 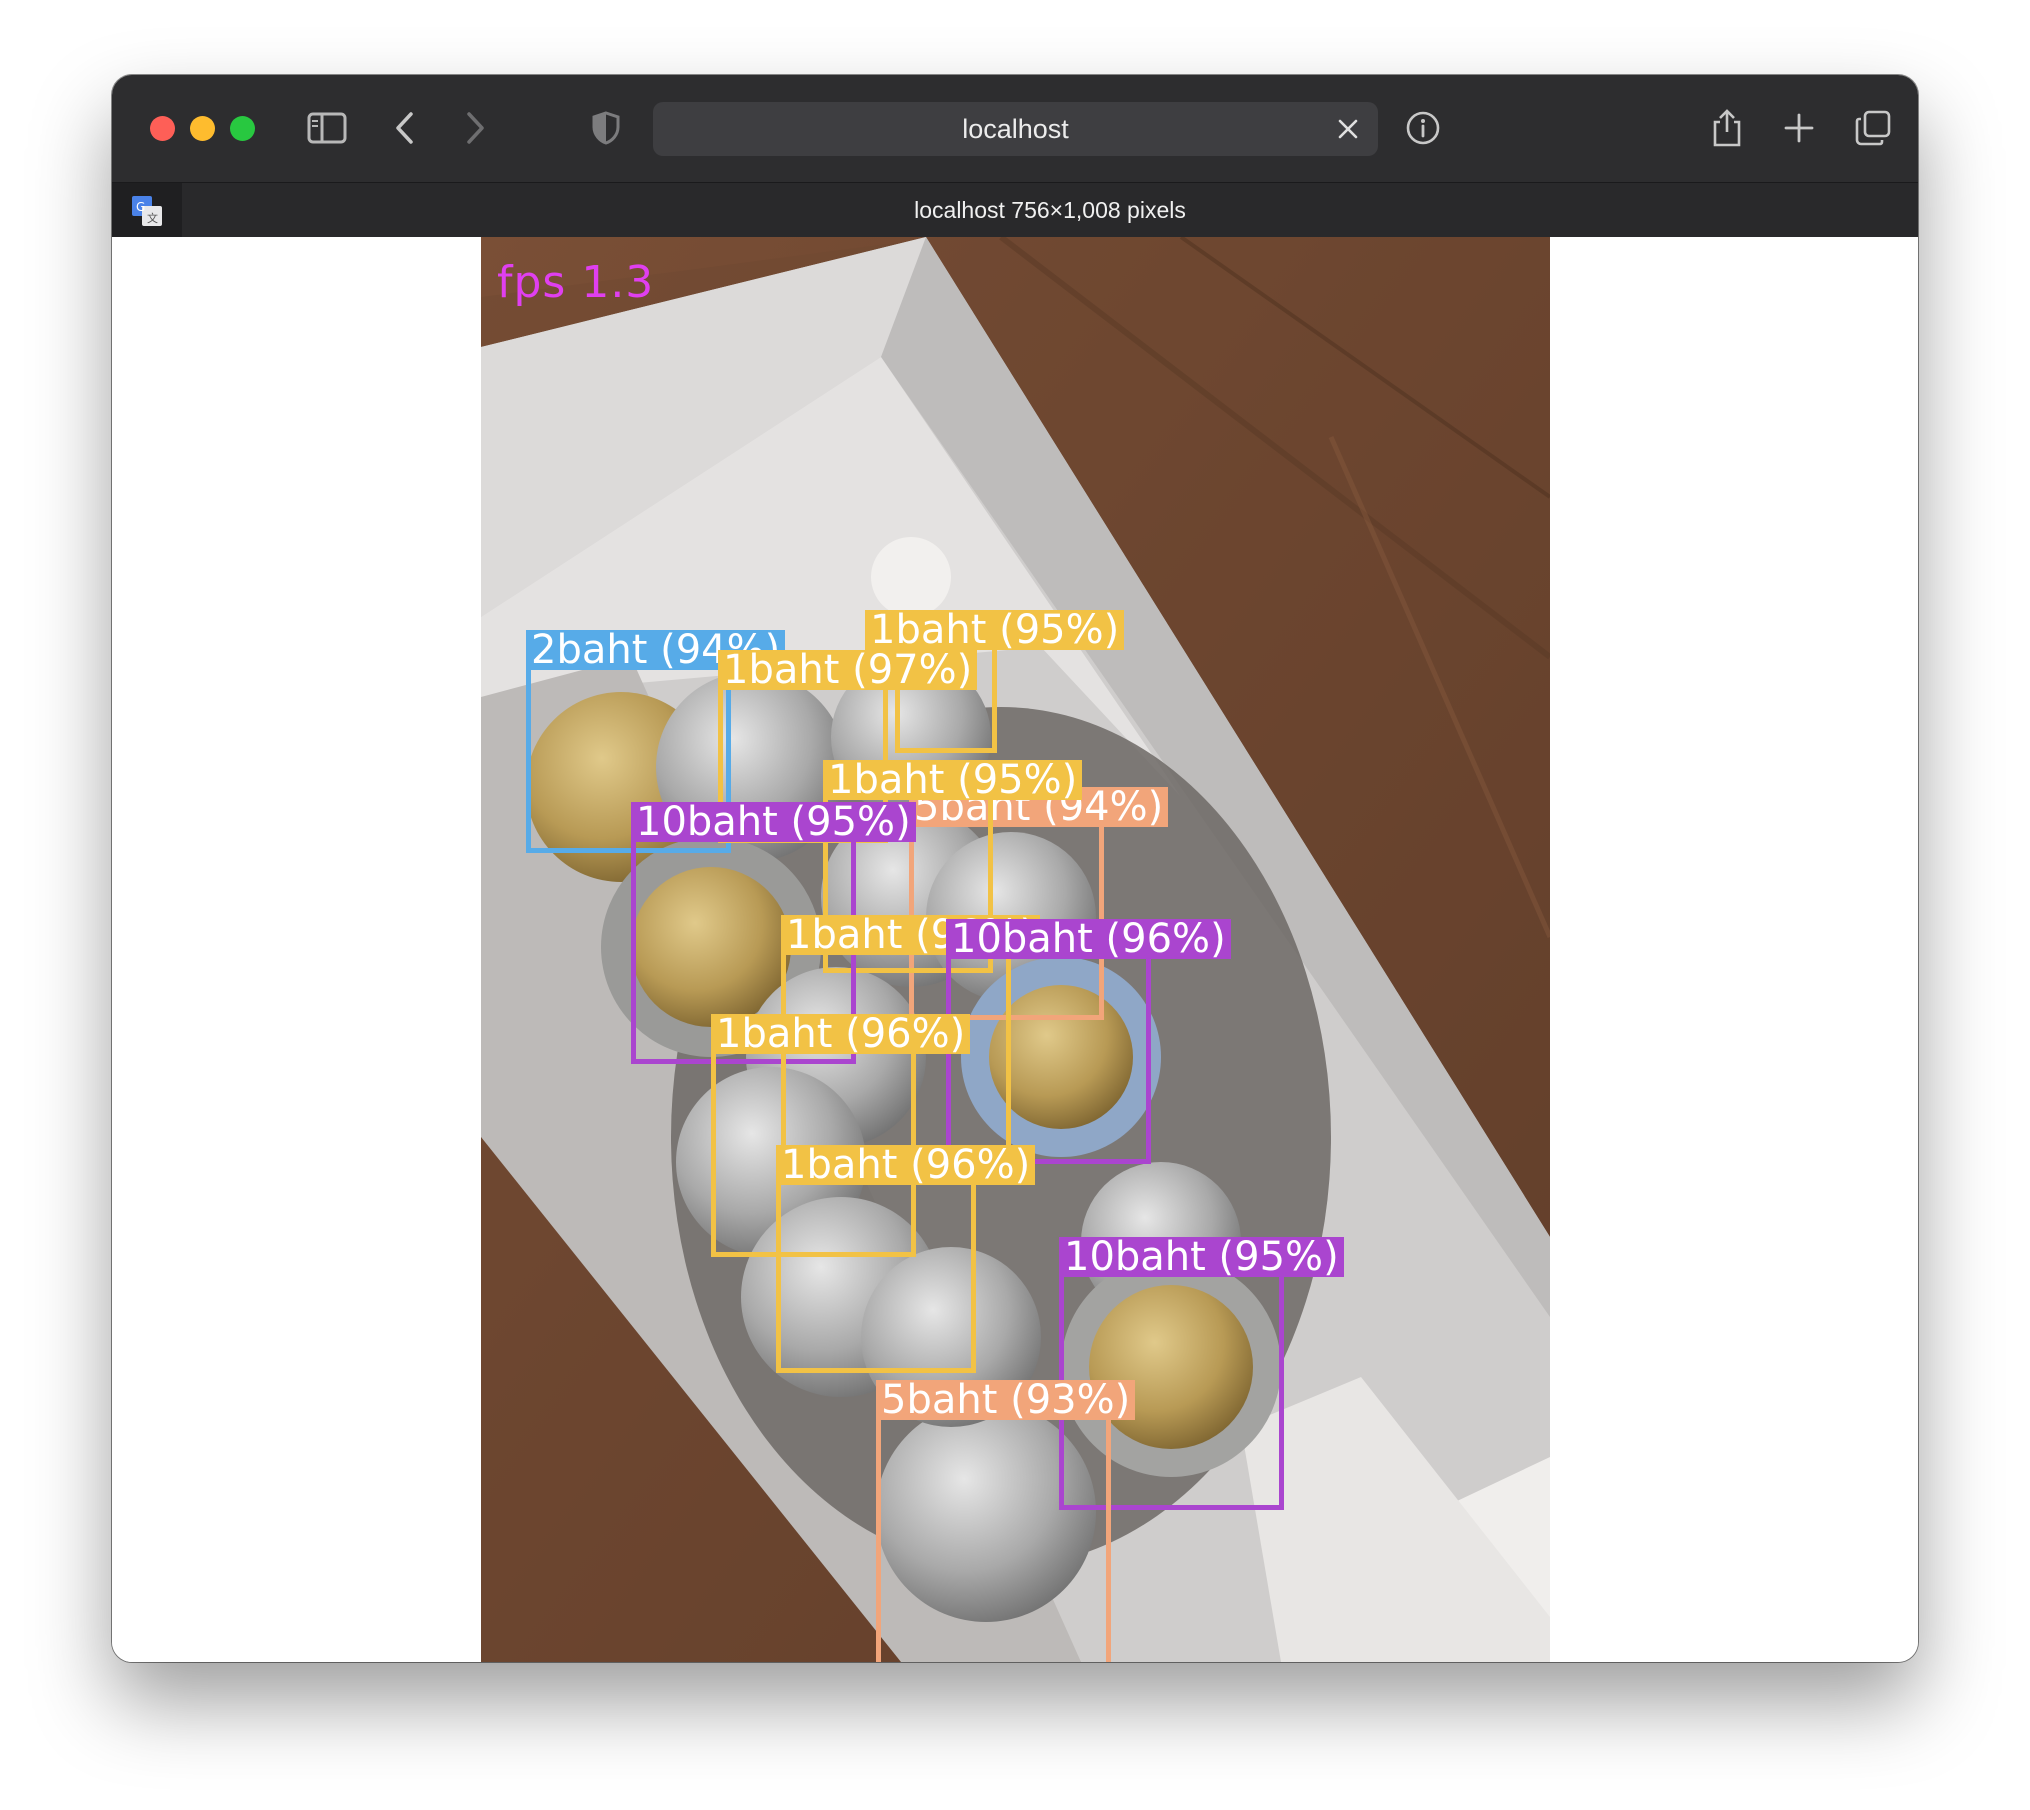 I want to click on maximize-window-button, so click(x=242, y=128).